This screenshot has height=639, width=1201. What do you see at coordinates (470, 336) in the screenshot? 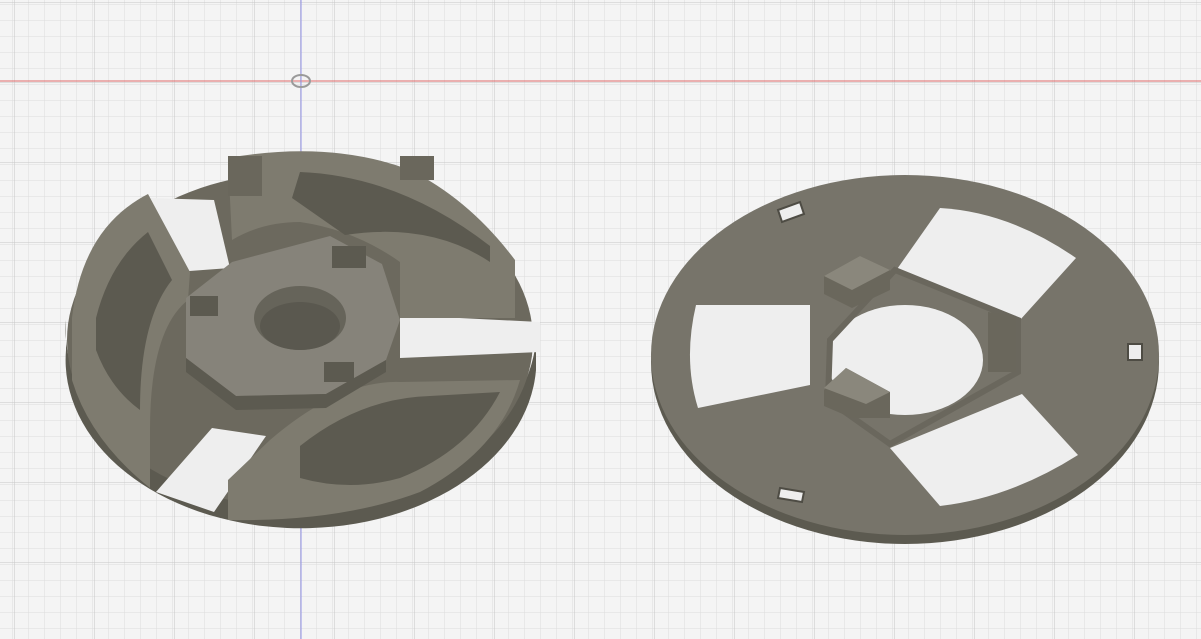
I see `hub-gap-right` at bounding box center [470, 336].